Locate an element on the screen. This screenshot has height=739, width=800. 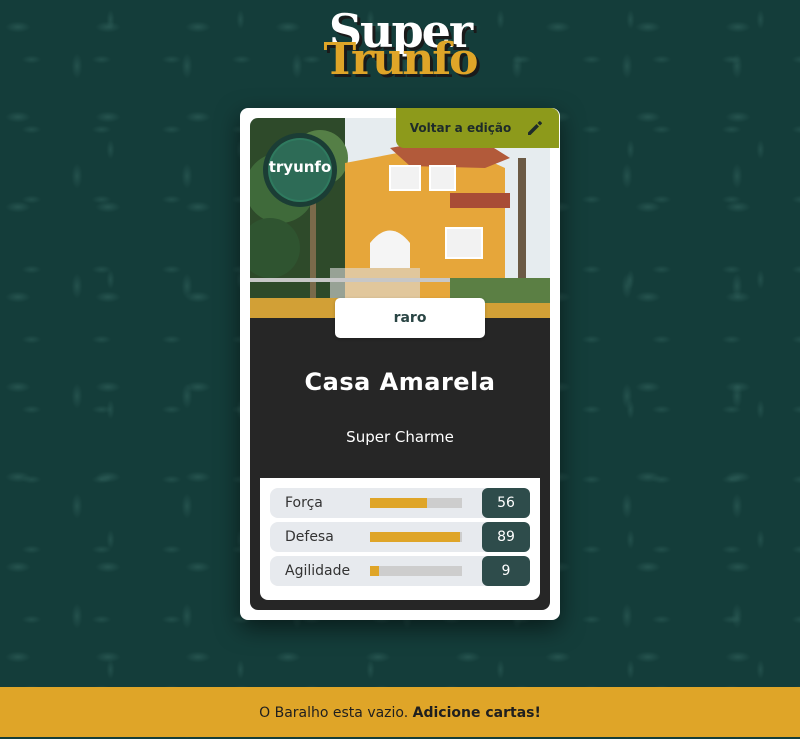
attribute-label: Defesa is located at coordinates (309, 537).